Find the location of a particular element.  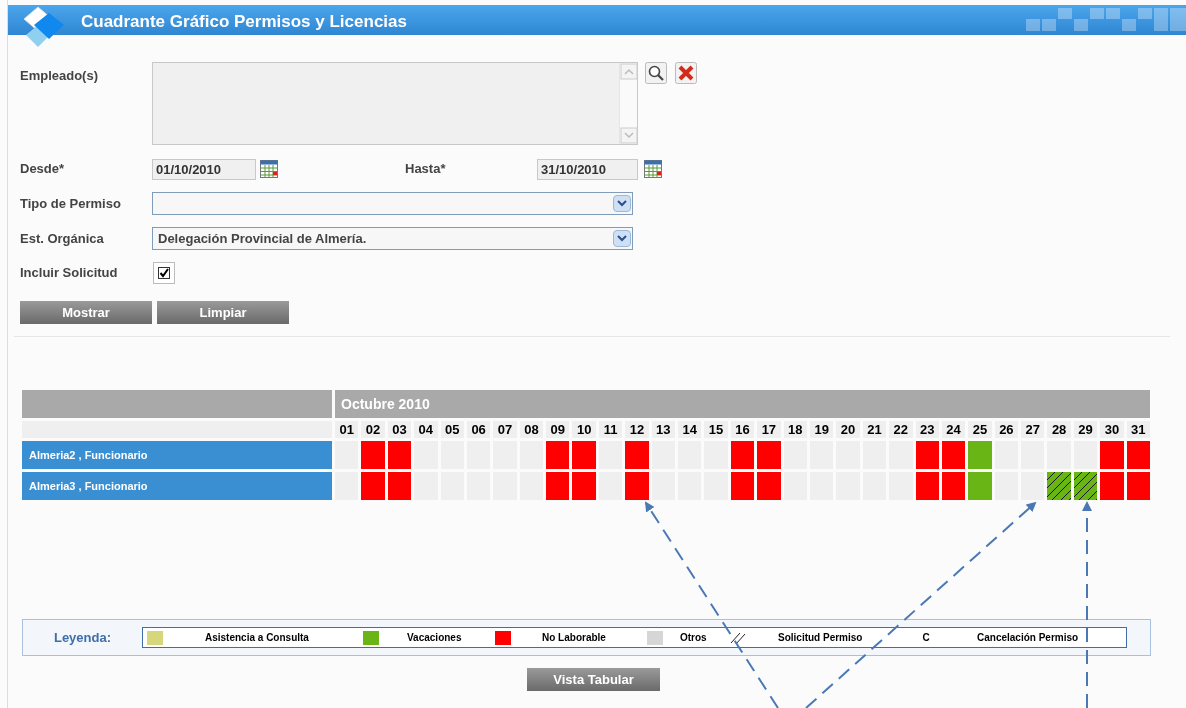

day-number: 01 is located at coordinates (347, 429).